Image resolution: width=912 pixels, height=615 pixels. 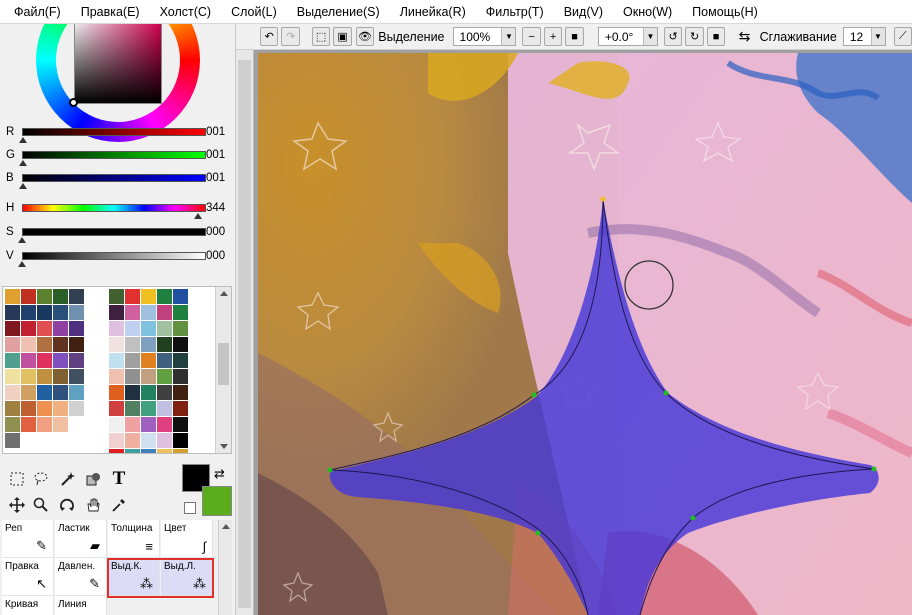 I want to click on menu-item-2: Холст(C), so click(x=186, y=12).